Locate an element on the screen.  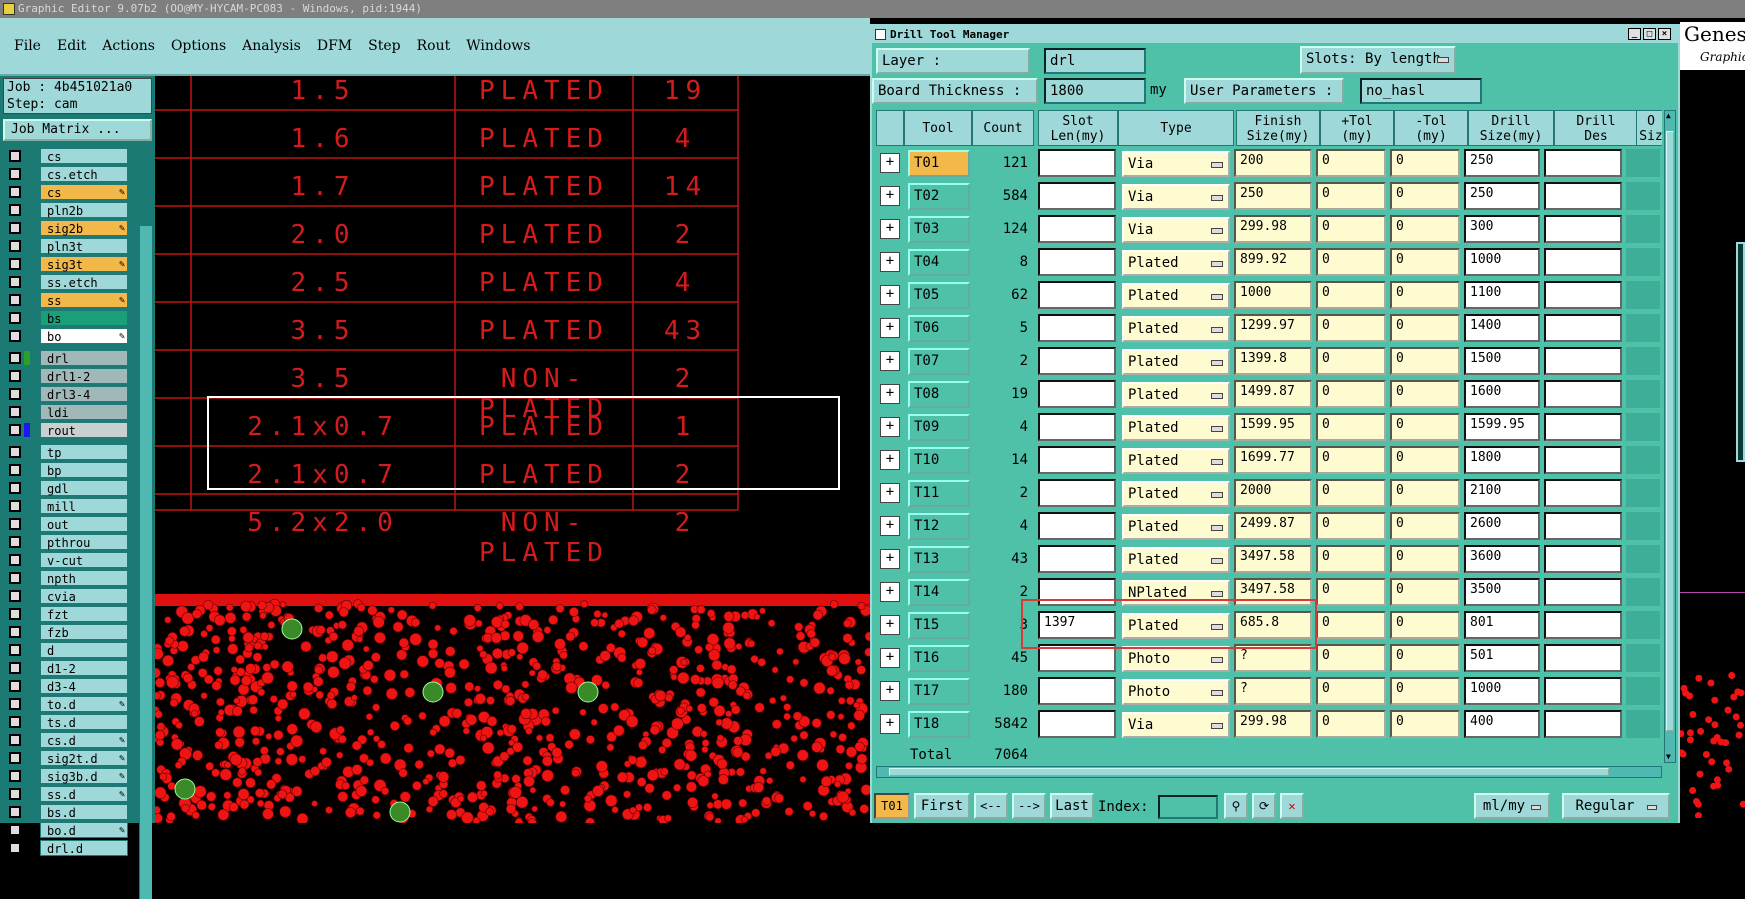
drill-size-field: 1400 is located at coordinates (1502, 328).